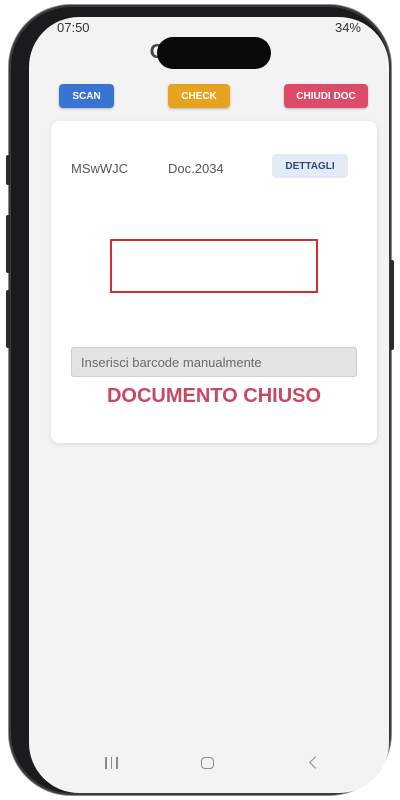 This screenshot has width=400, height=800. What do you see at coordinates (196, 168) in the screenshot?
I see `document-number: Doc.2034` at bounding box center [196, 168].